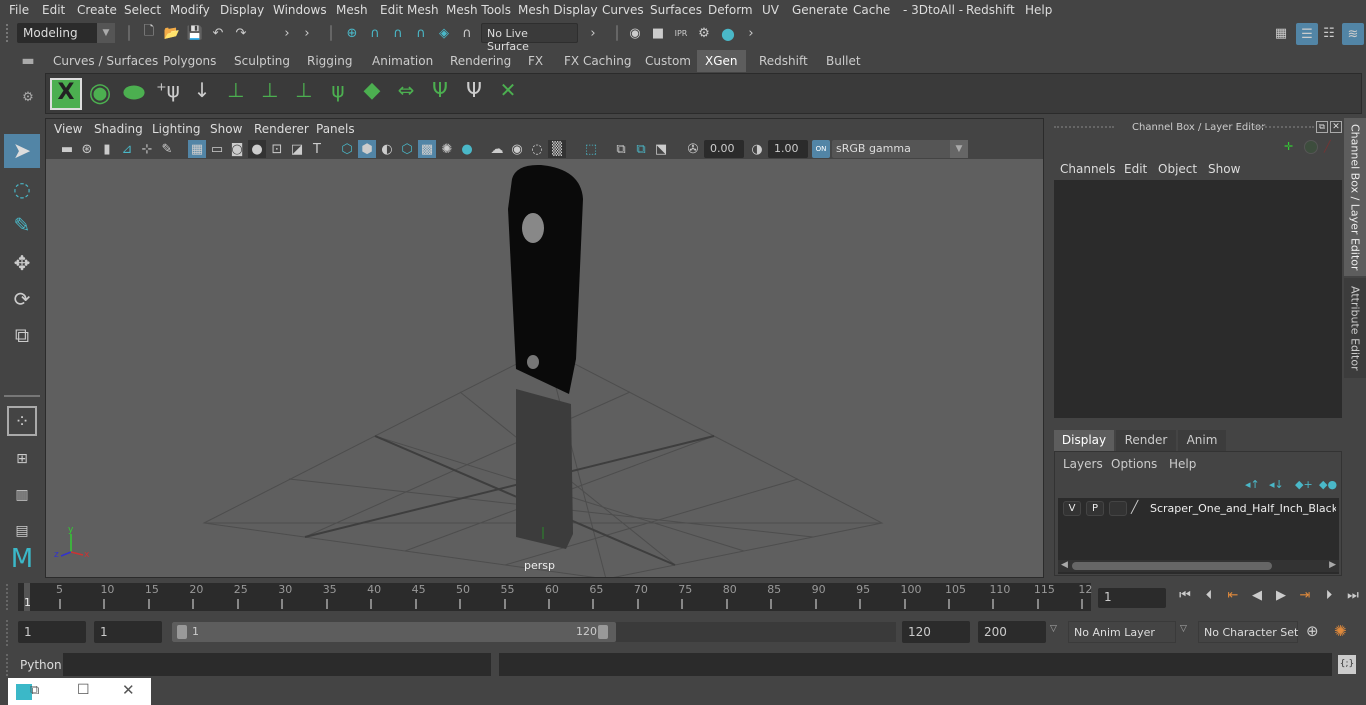  Describe the element at coordinates (1305, 598) in the screenshot. I see `step-forward-key-icon: ⇥` at that location.